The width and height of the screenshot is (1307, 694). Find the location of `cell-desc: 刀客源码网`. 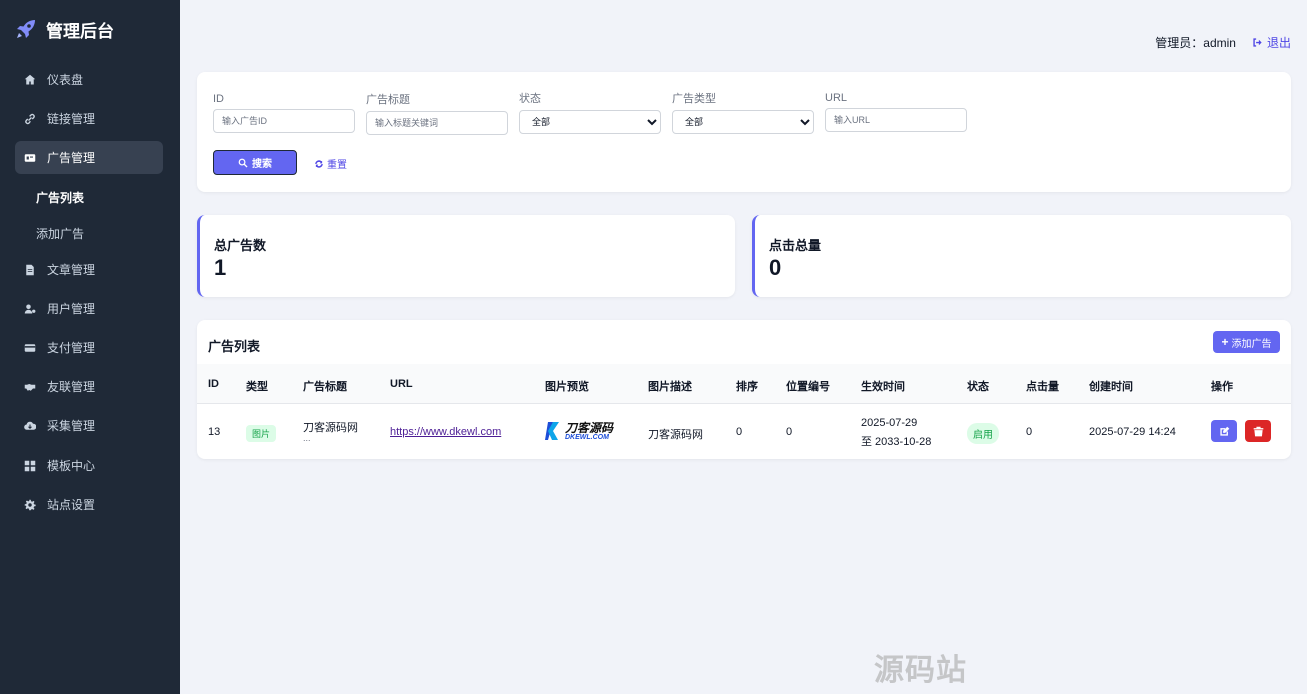

cell-desc: 刀客源码网 is located at coordinates (675, 435).